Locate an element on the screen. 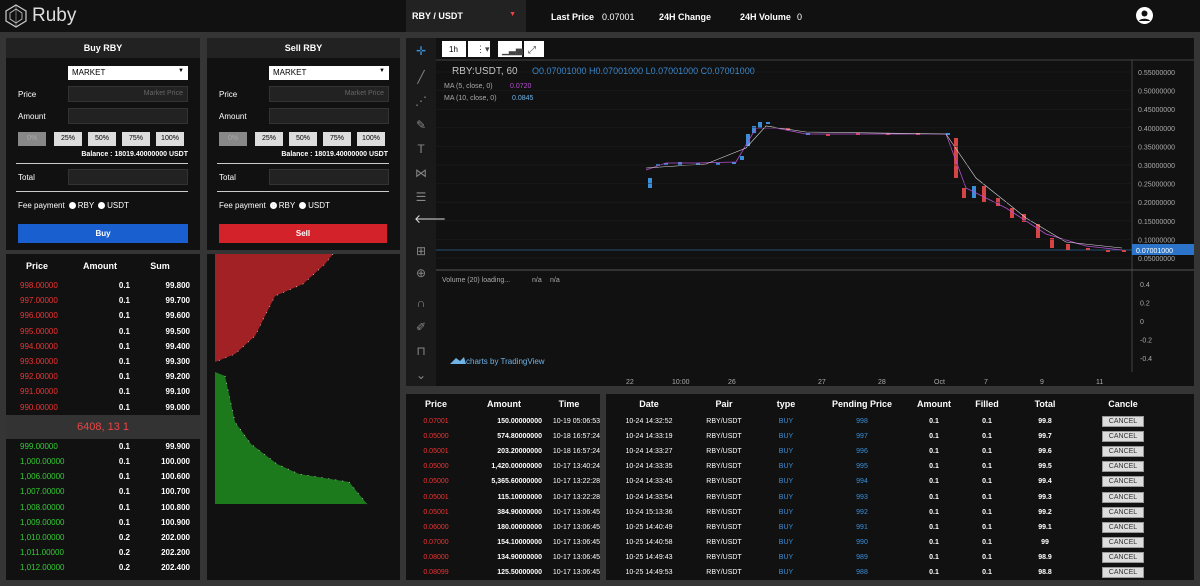 The image size is (1200, 586). bid-row: 999.00000 0.1 99.900 is located at coordinates (103, 446).